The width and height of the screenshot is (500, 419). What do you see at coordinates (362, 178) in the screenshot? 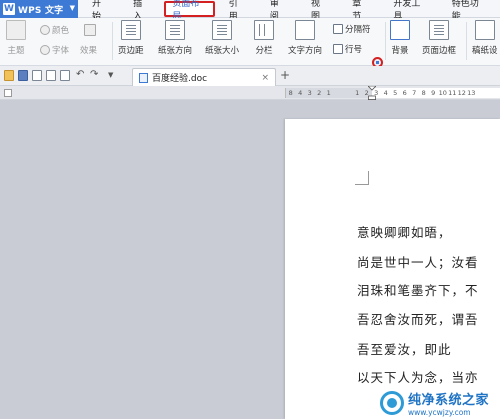
I see `margin-corner-mark` at bounding box center [362, 178].